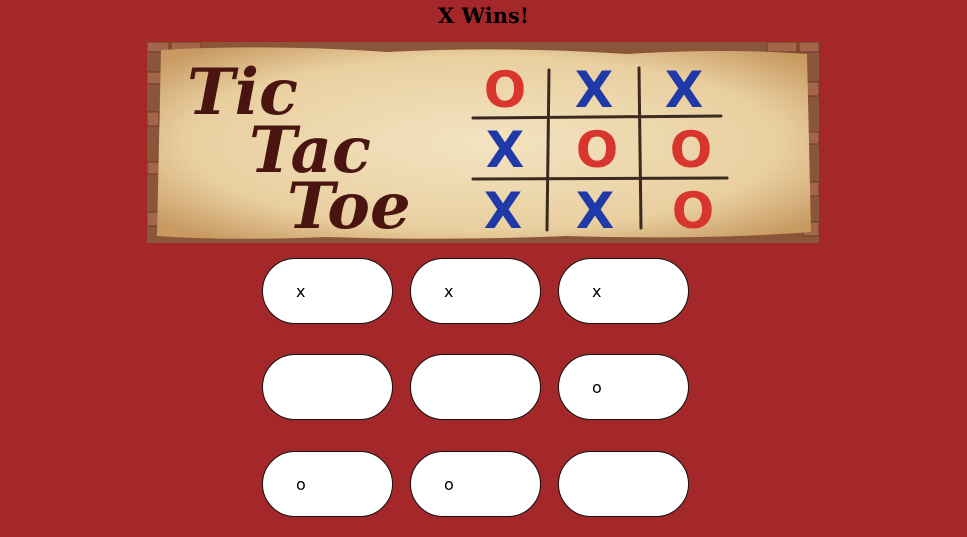 The image size is (967, 537). Describe the element at coordinates (327, 291) in the screenshot. I see `board-cell-1: x` at that location.